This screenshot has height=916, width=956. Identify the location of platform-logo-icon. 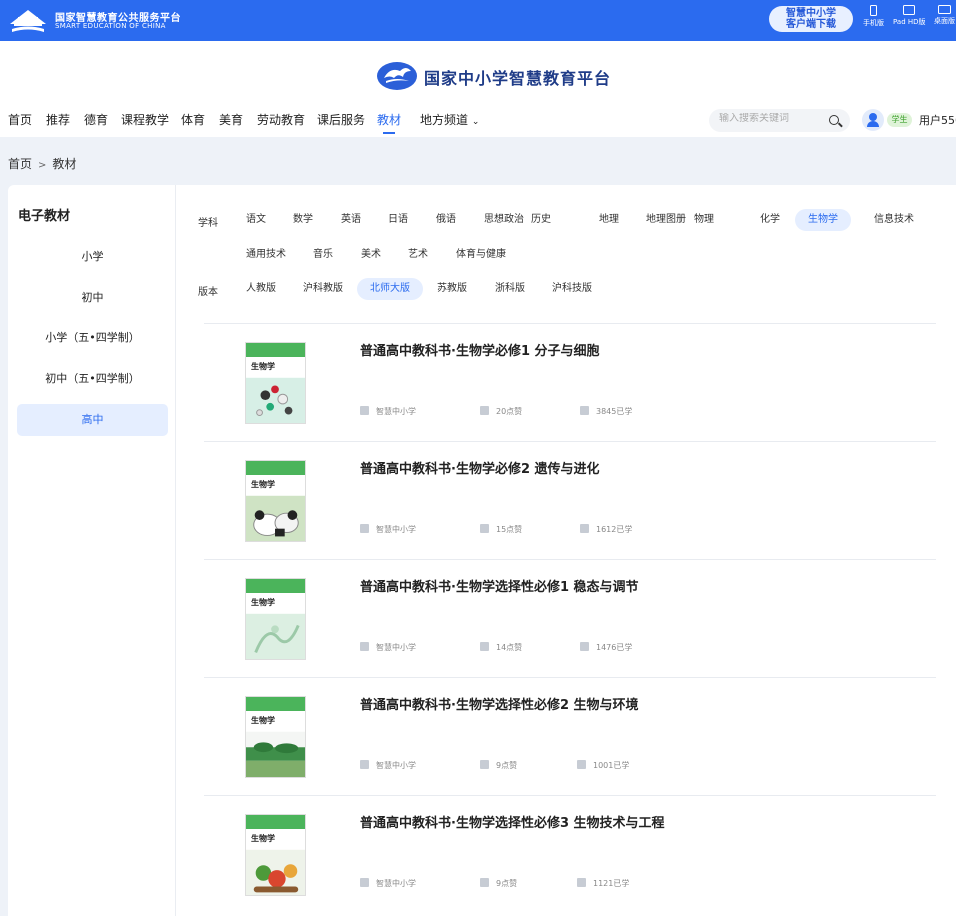
(28, 19).